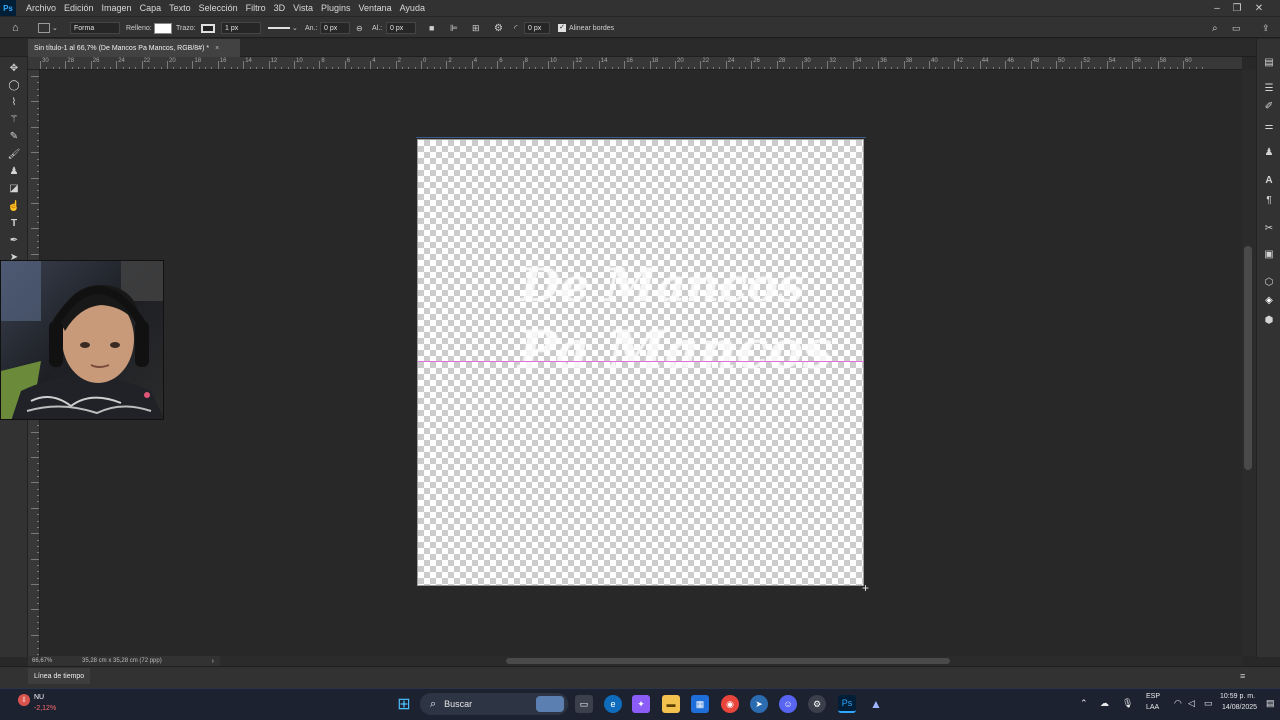 The height and width of the screenshot is (720, 1280). I want to click on menu-ventana: Ventana, so click(375, 8).